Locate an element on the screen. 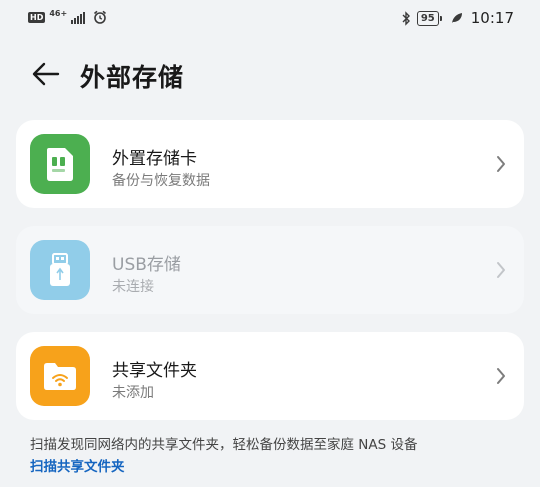 Image resolution: width=540 pixels, height=487 pixels. card-label: 共享文件夹 is located at coordinates (154, 371).